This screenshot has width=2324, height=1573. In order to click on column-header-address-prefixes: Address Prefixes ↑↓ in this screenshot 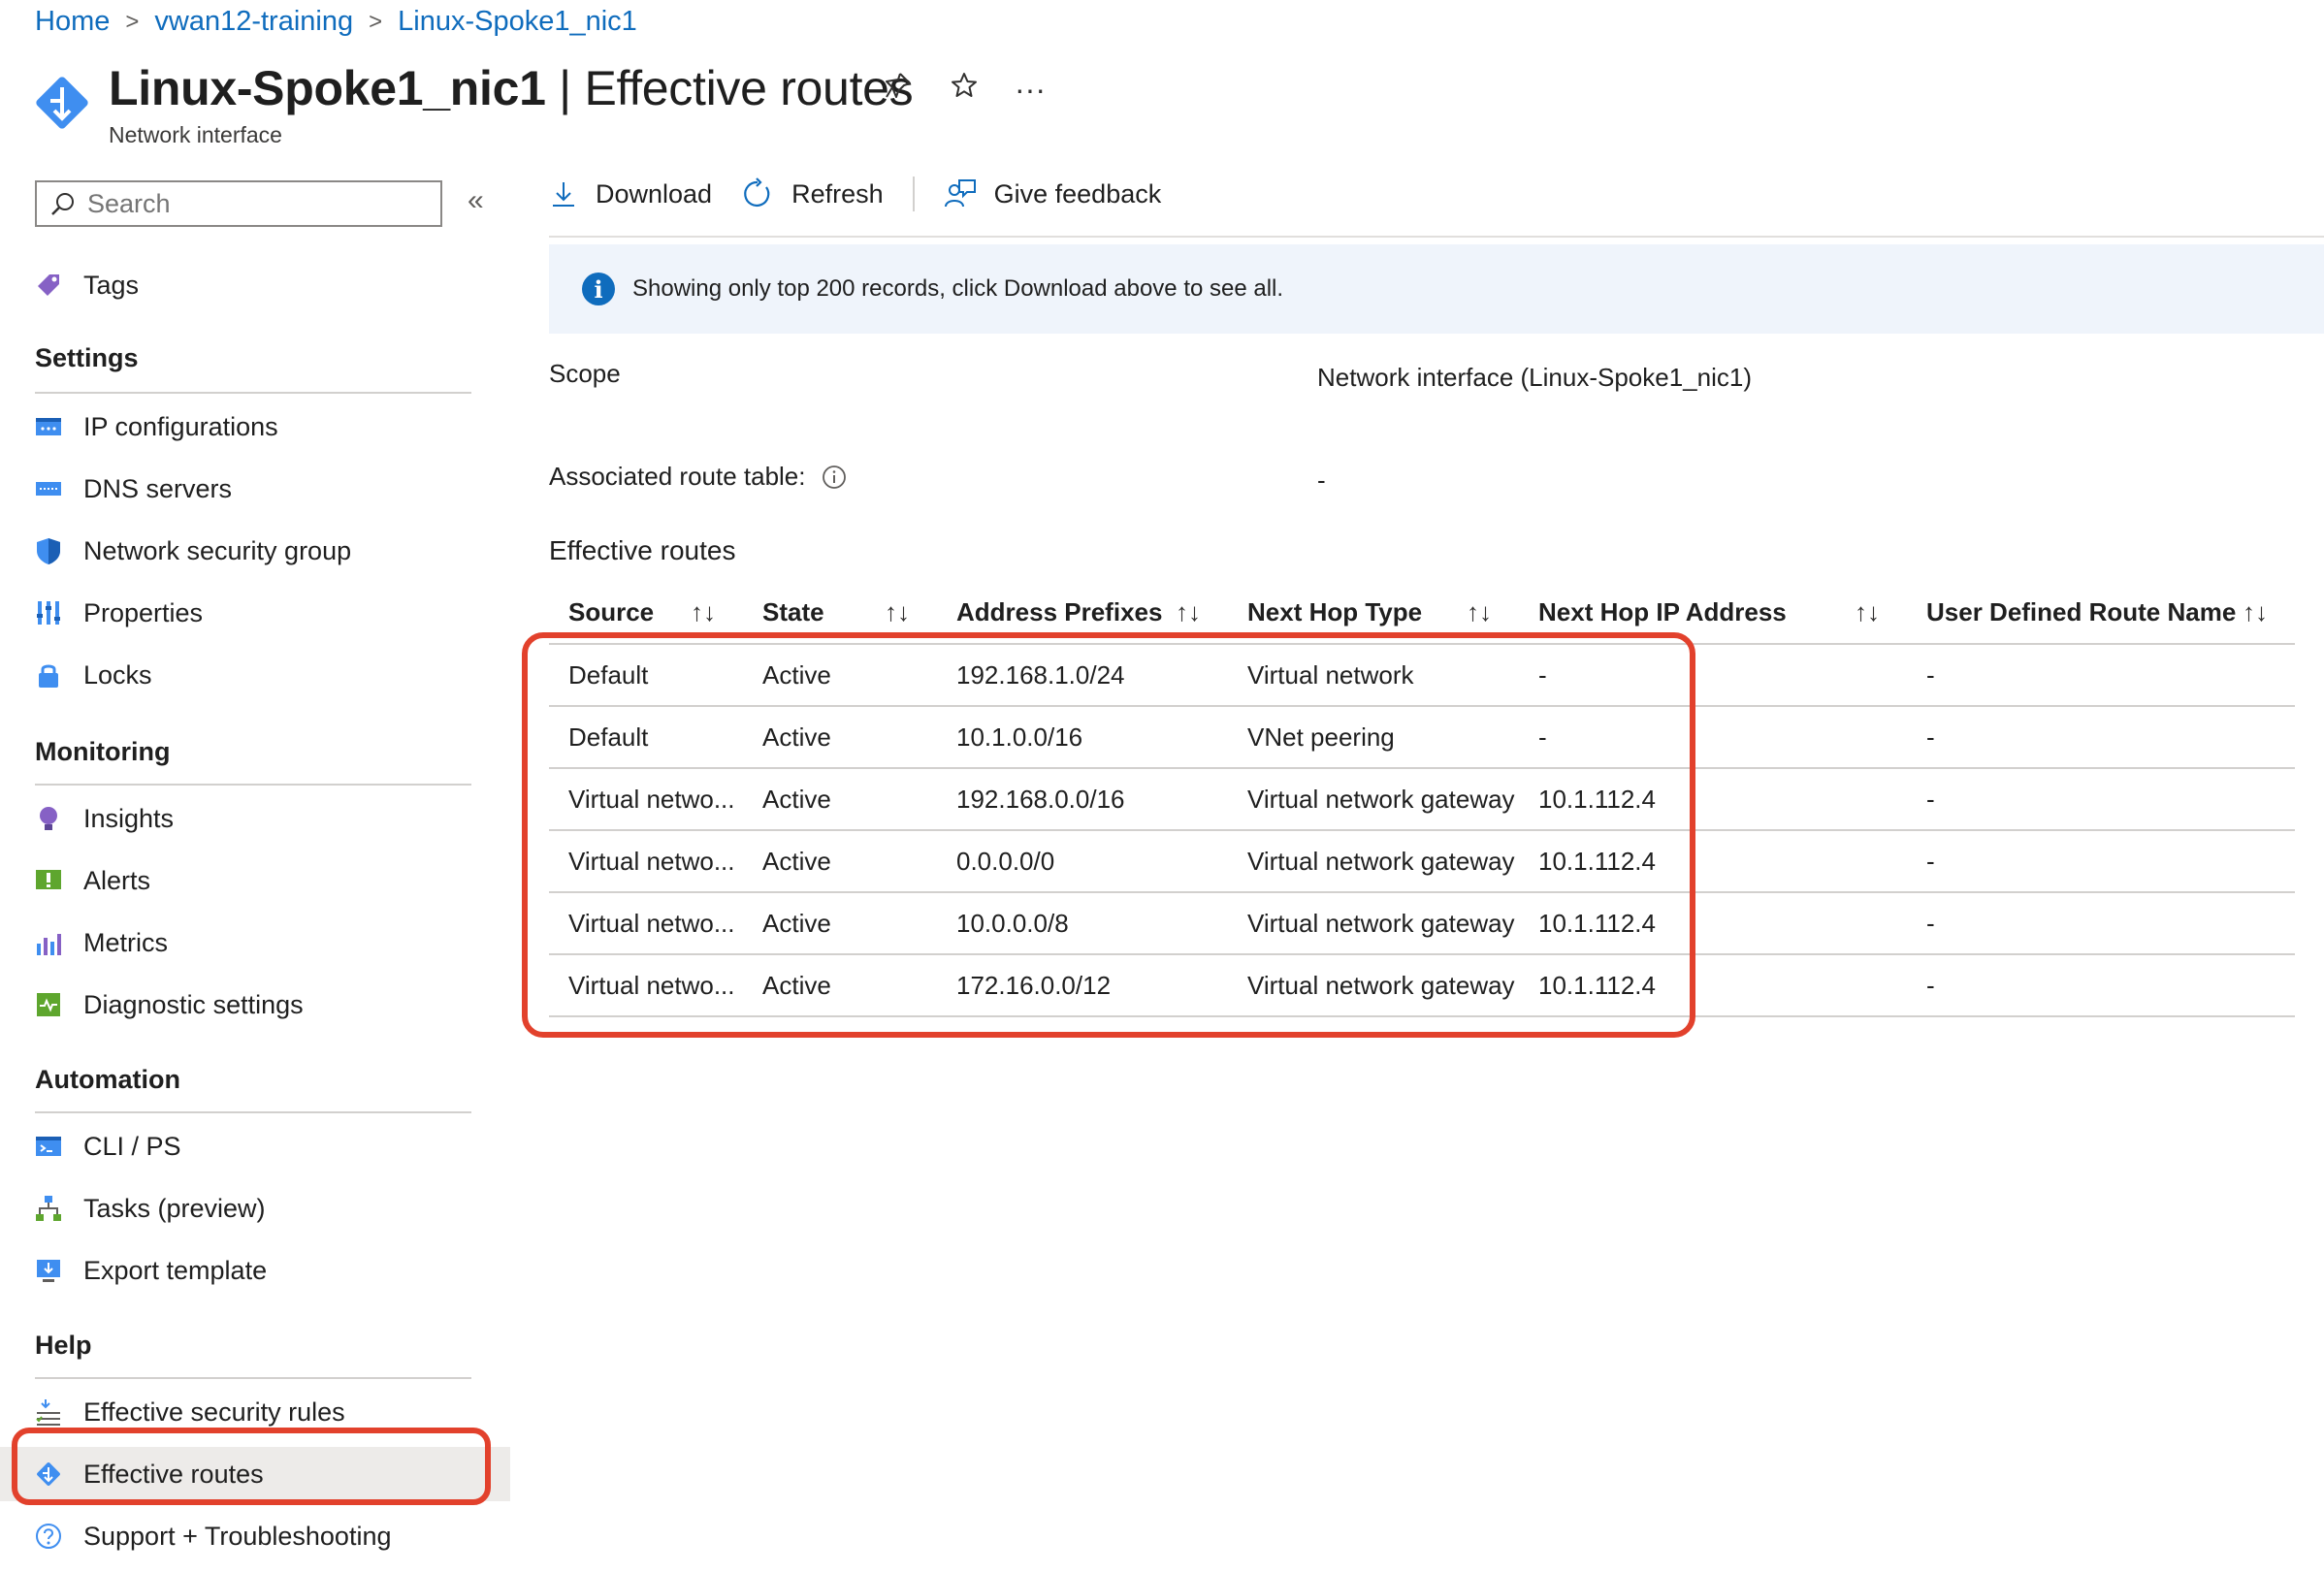, I will do `click(1082, 613)`.